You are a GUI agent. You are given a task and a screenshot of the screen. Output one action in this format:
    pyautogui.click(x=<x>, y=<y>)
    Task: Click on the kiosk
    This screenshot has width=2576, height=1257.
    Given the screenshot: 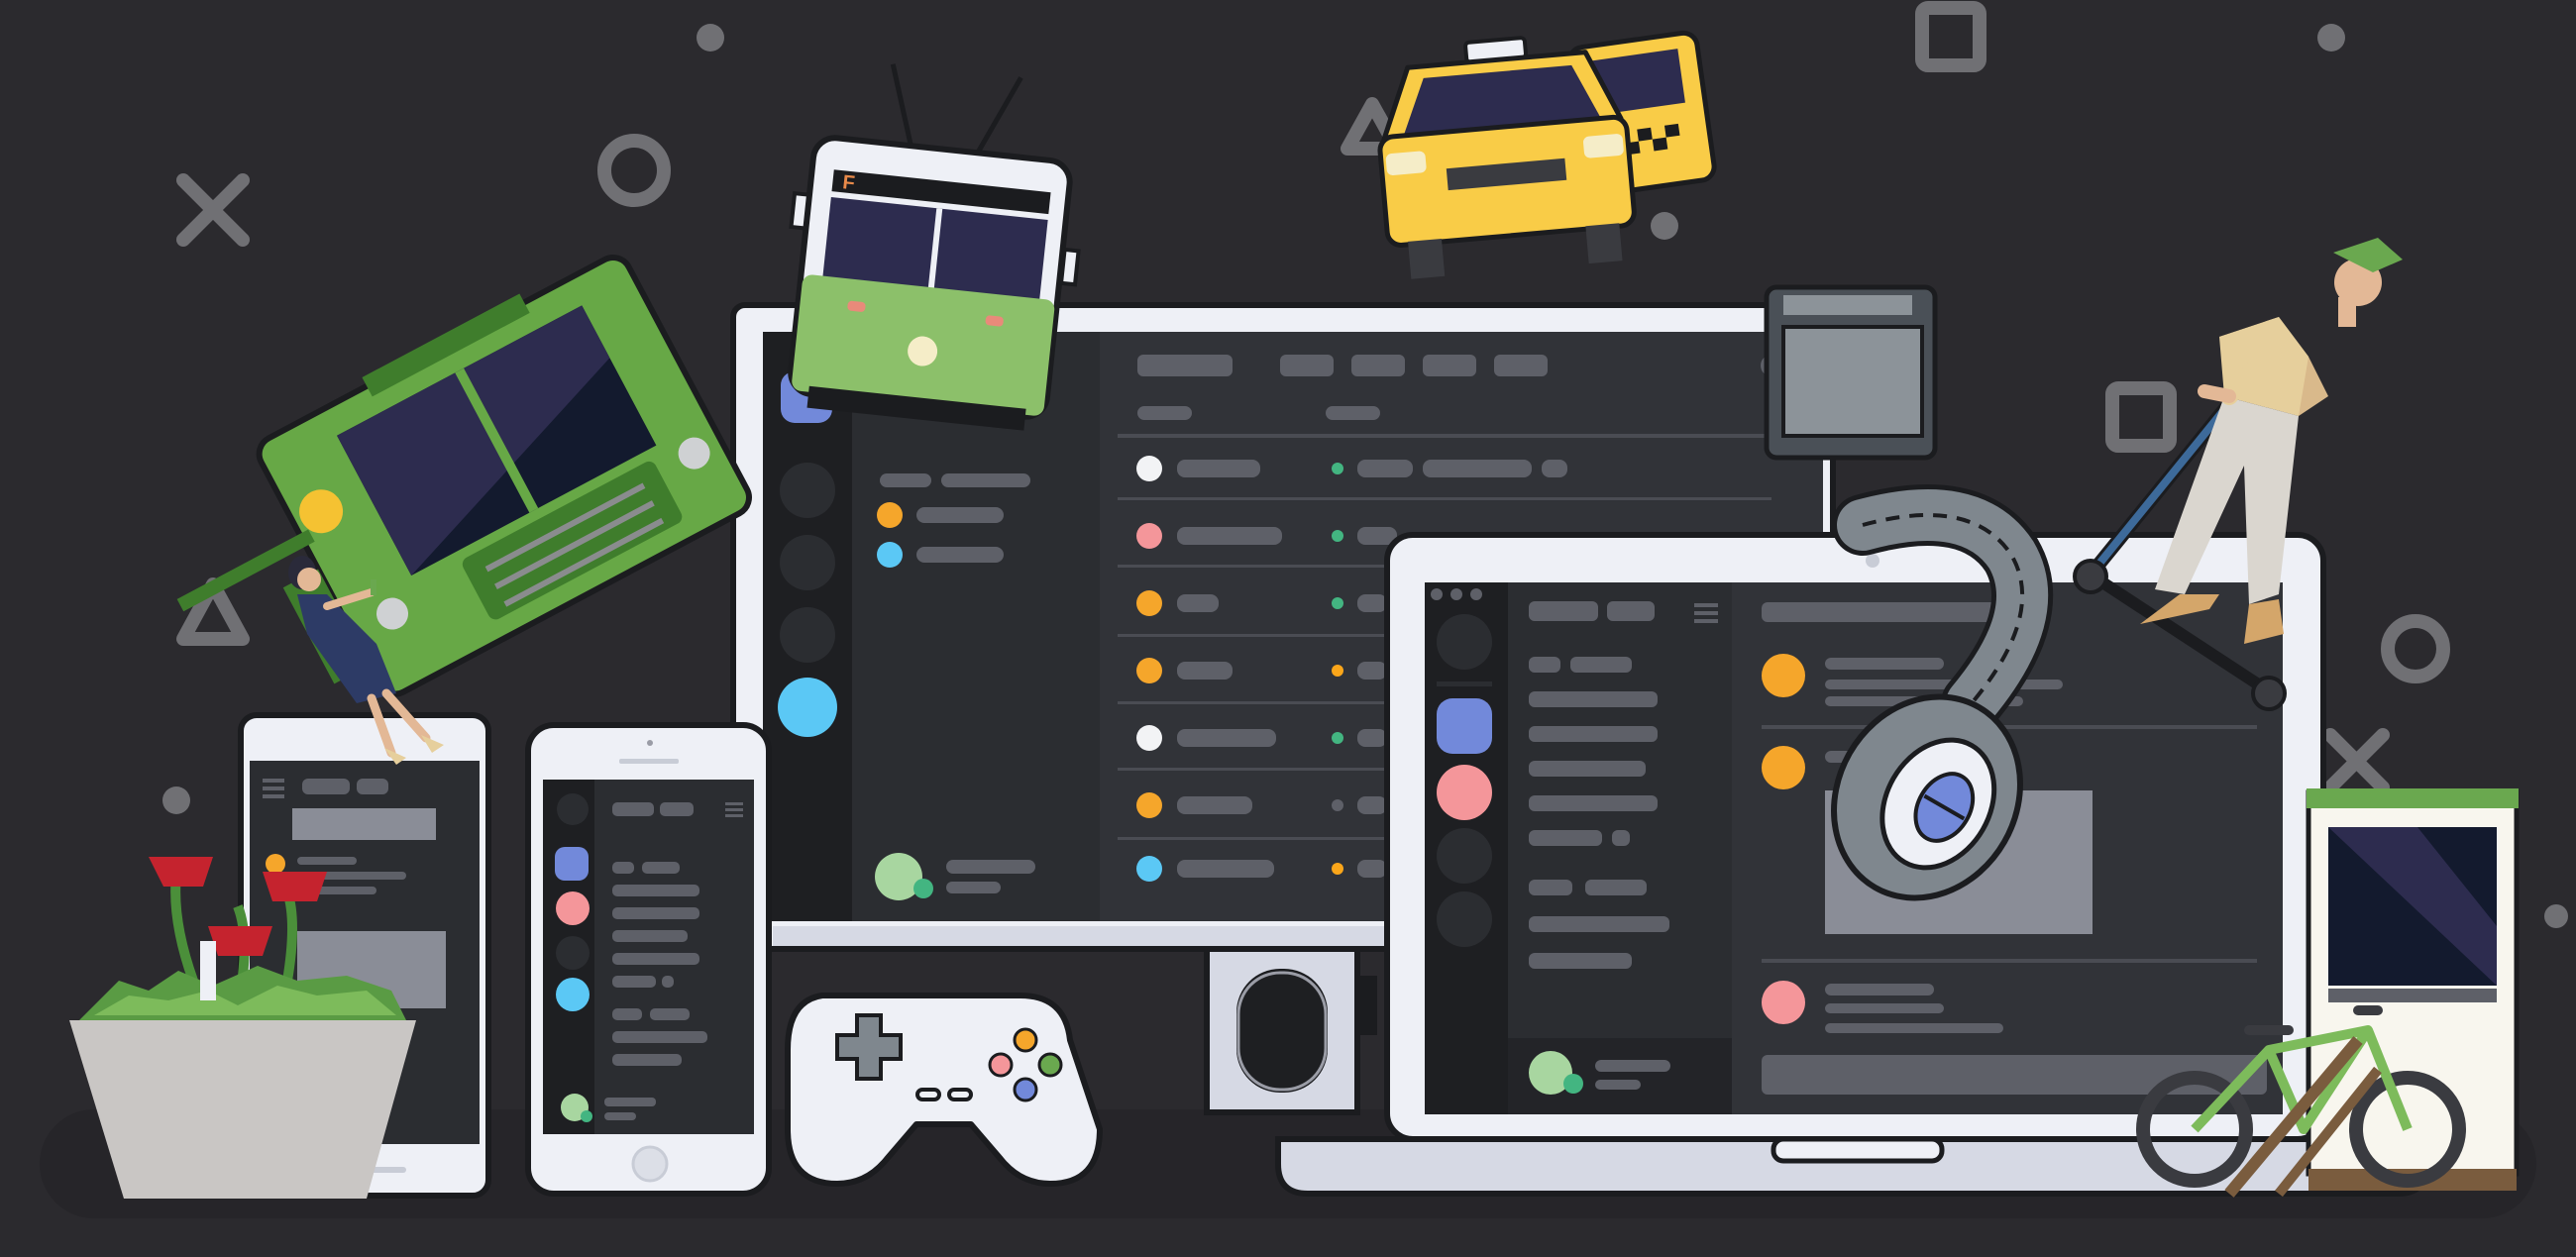 What is the action you would take?
    pyautogui.click(x=2413, y=989)
    